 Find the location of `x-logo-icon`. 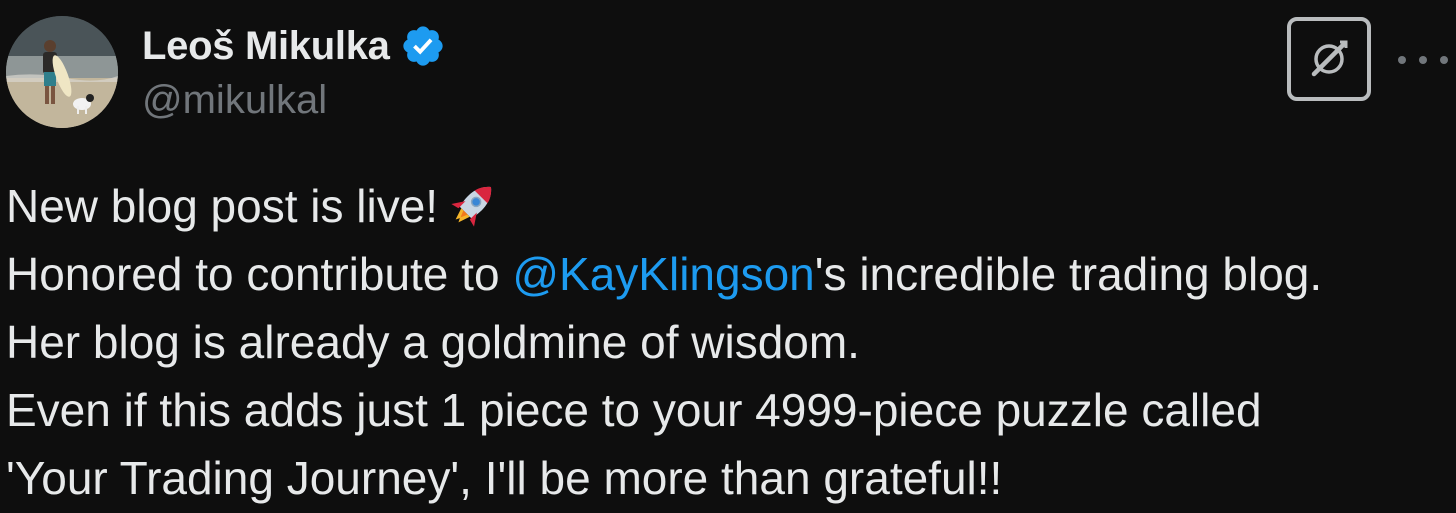

x-logo-icon is located at coordinates (1329, 58).